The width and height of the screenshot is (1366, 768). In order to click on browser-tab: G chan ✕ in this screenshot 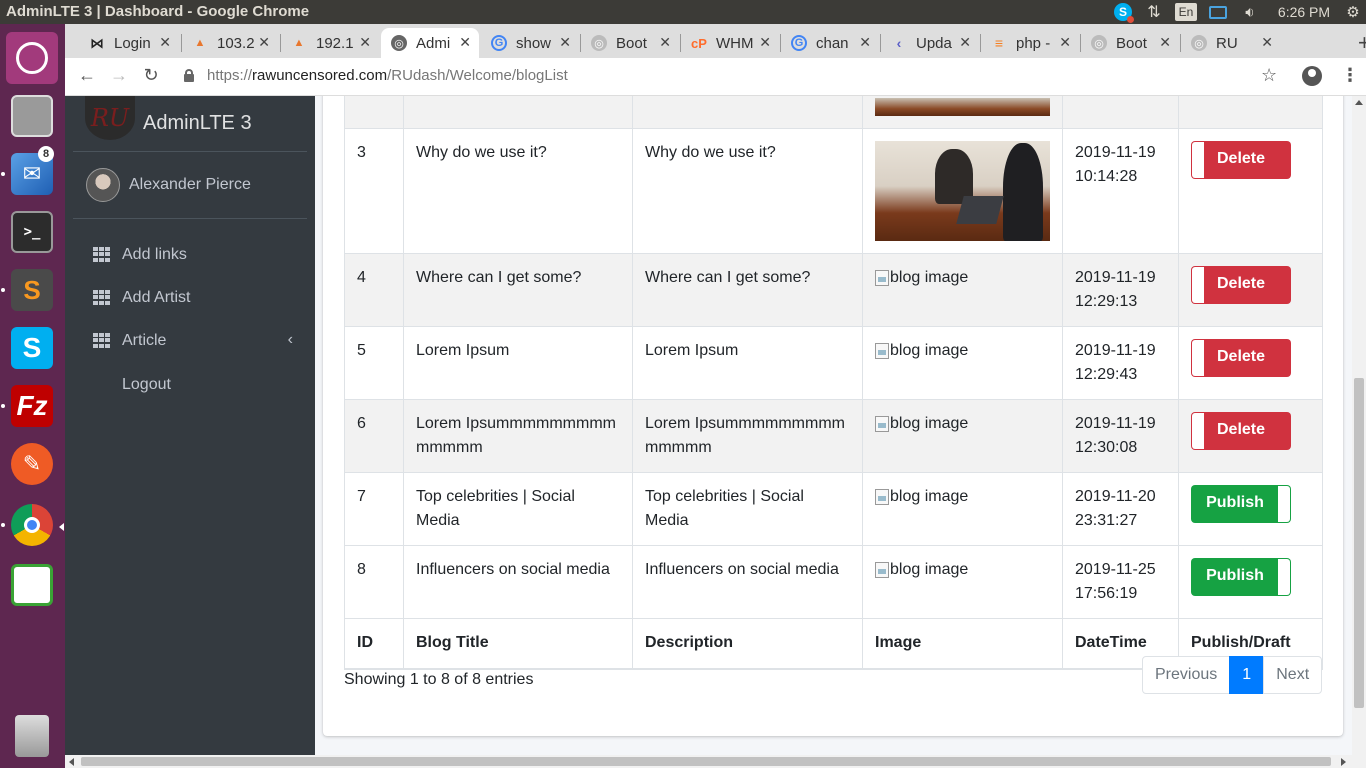, I will do `click(830, 43)`.